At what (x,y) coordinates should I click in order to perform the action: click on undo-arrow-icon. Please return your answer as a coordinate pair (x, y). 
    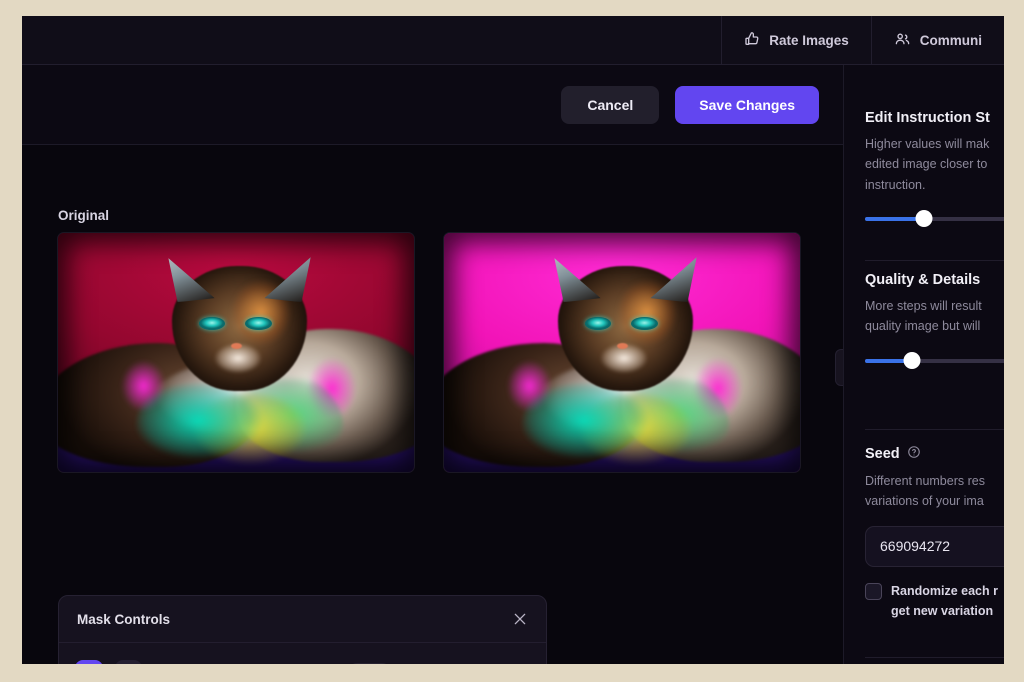
    Looking at the image, I should click on (455, 663).